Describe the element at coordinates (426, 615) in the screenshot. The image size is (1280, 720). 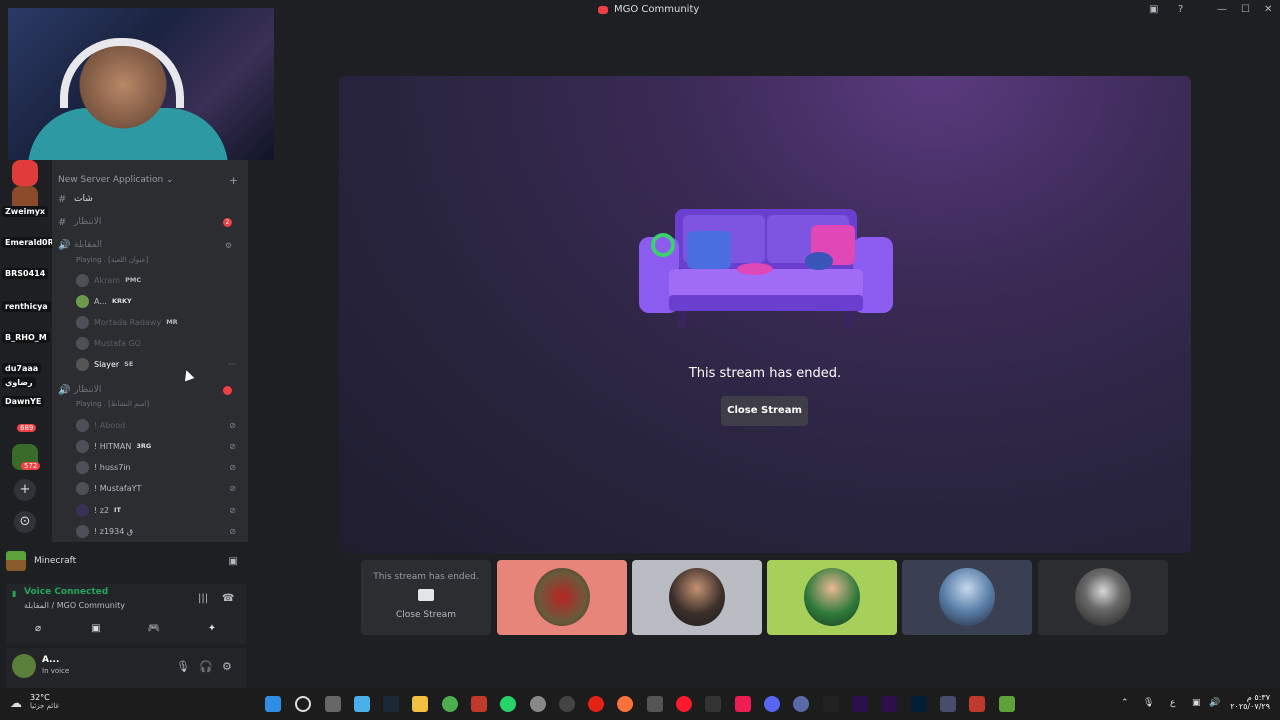
I see `tile-close-stream-button: Close Stream` at that location.